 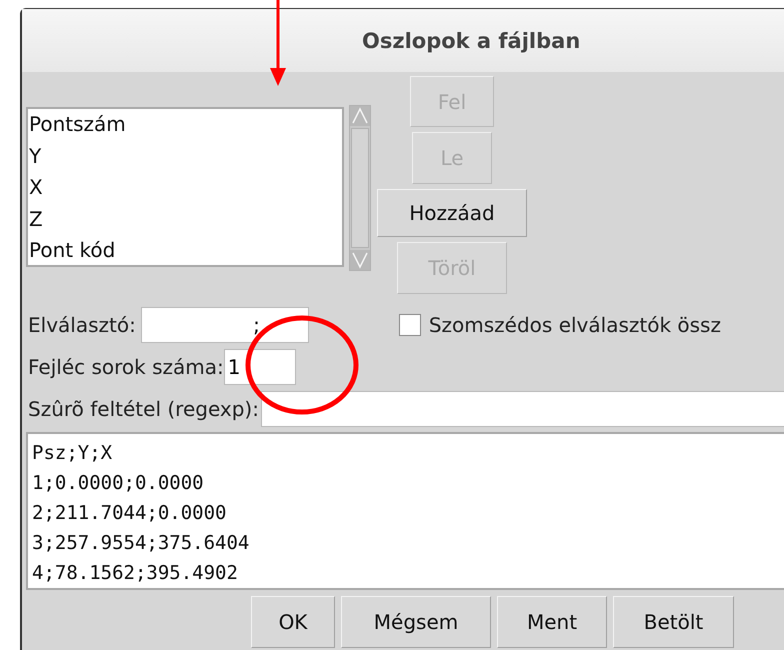 What do you see at coordinates (185, 124) in the screenshot?
I see `list-item: Pontszám` at bounding box center [185, 124].